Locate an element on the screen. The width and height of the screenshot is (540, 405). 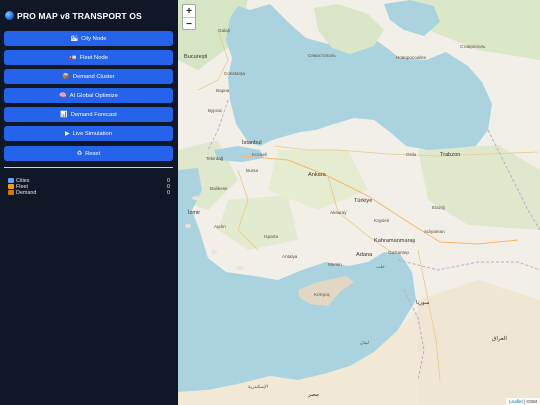
zoom-in-button: + is located at coordinates (189, 11).